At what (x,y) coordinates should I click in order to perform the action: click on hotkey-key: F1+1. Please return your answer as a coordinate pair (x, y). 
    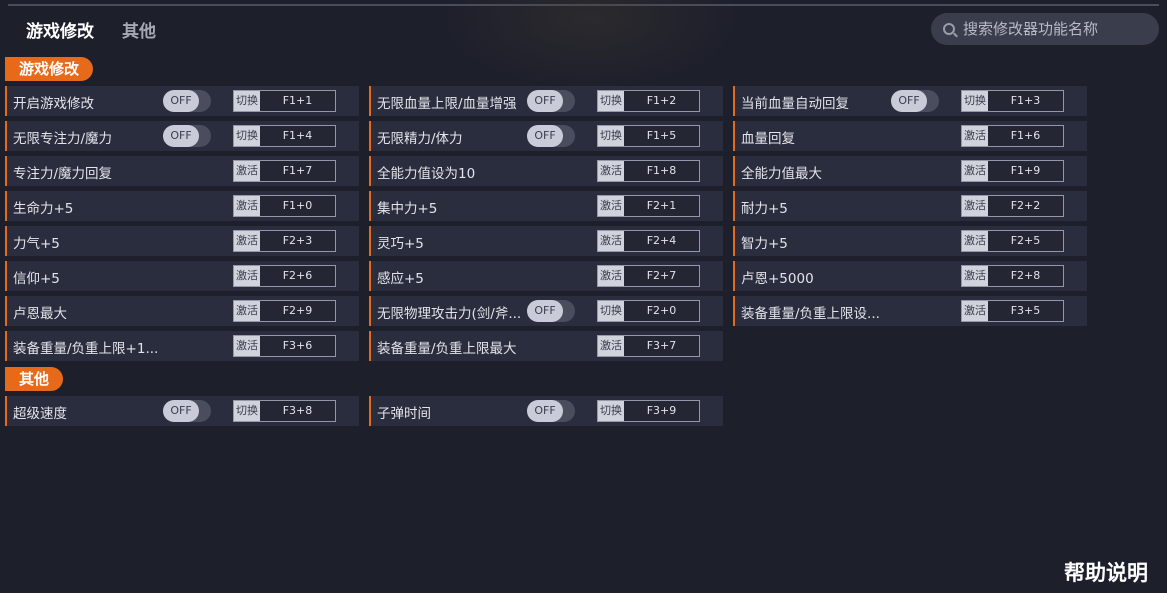
    Looking at the image, I should click on (297, 100).